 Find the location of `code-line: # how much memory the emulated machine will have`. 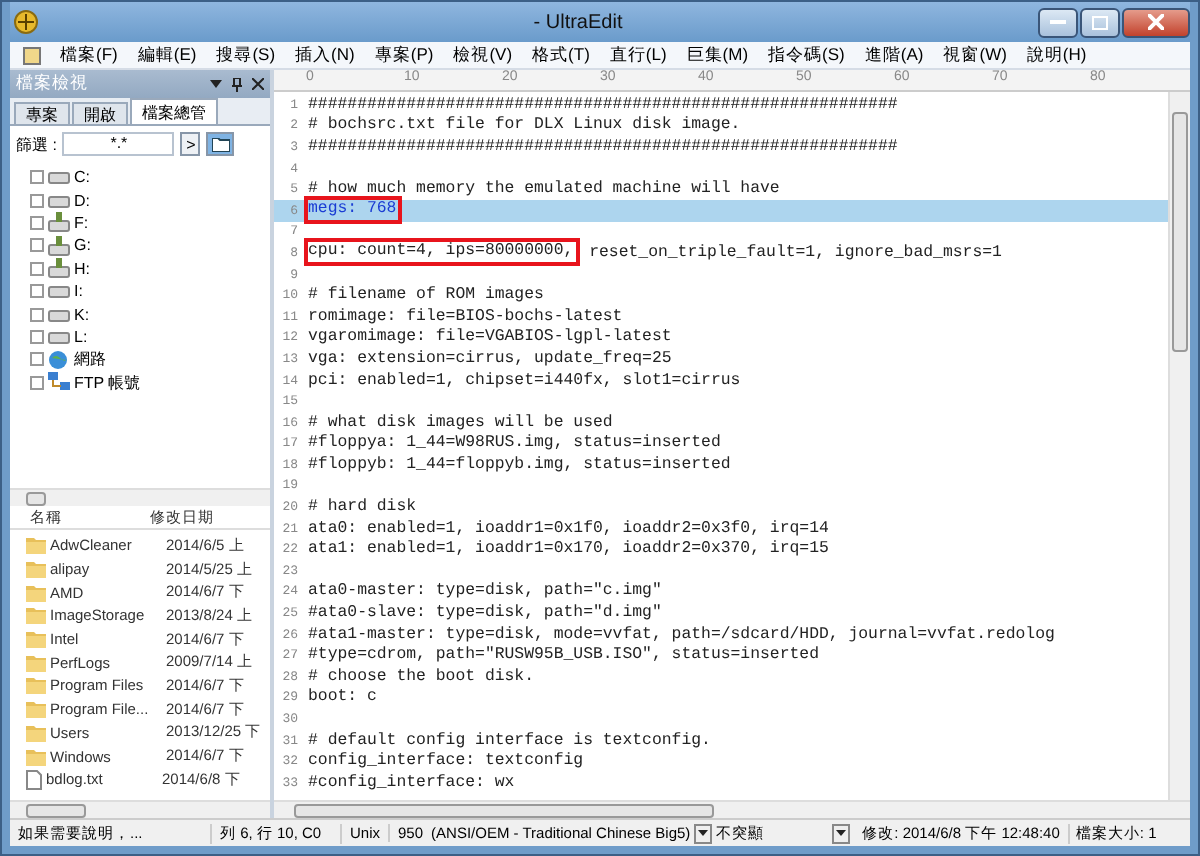

code-line: # how much memory the emulated machine will have is located at coordinates (544, 189).